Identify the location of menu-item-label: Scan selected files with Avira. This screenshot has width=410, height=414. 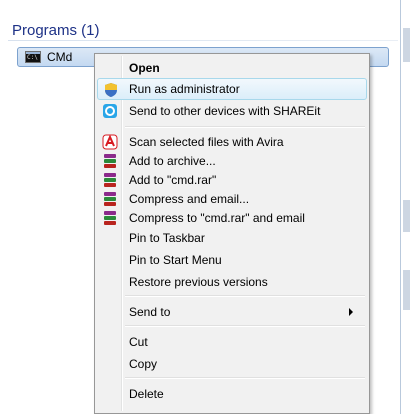
(206, 142).